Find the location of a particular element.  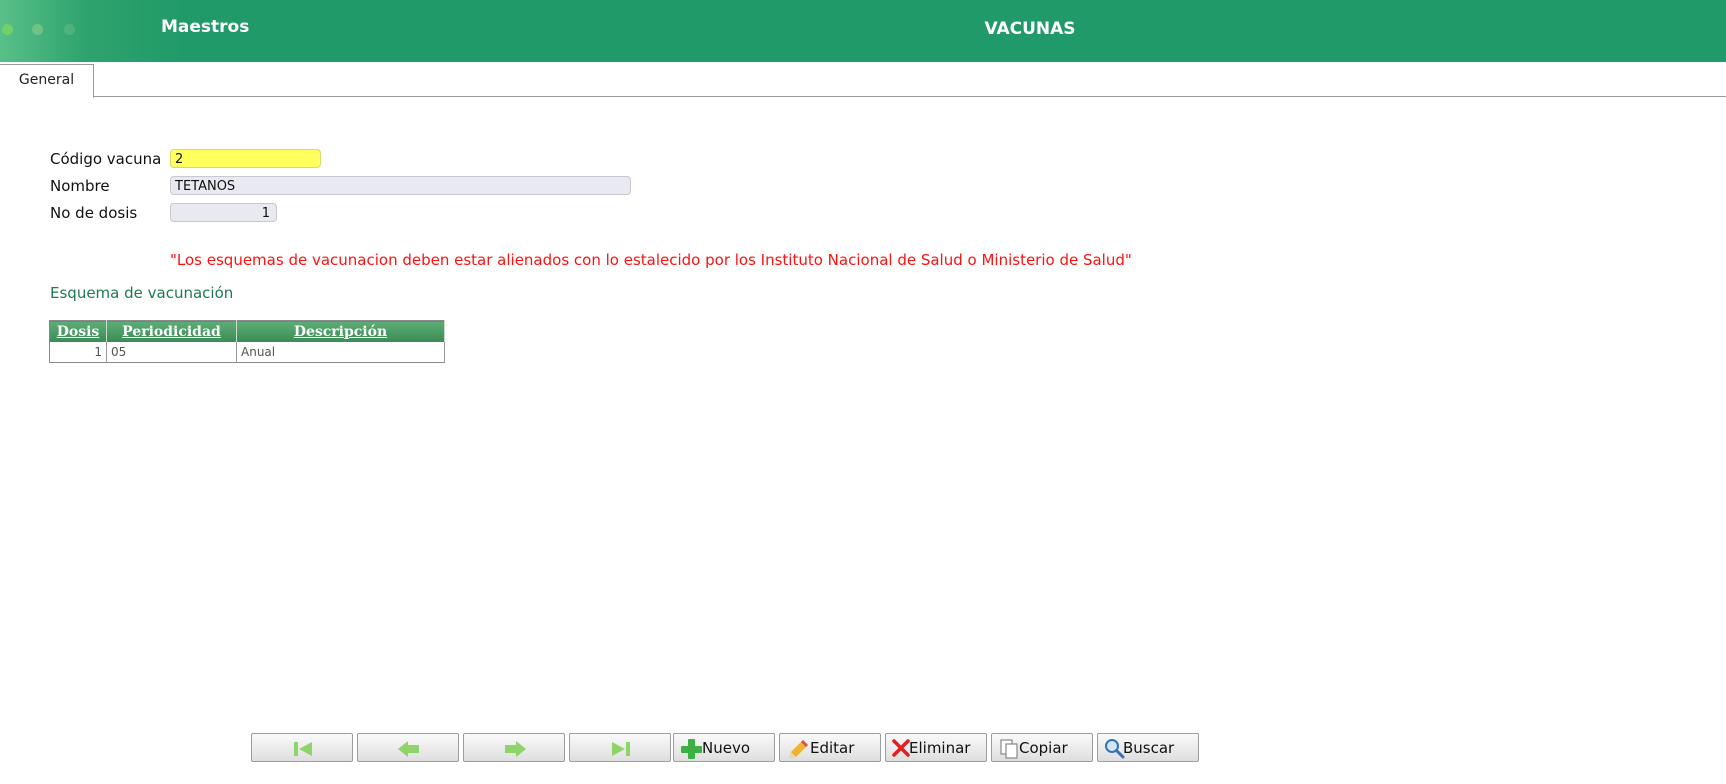

arrow-left-icon is located at coordinates (408, 749).